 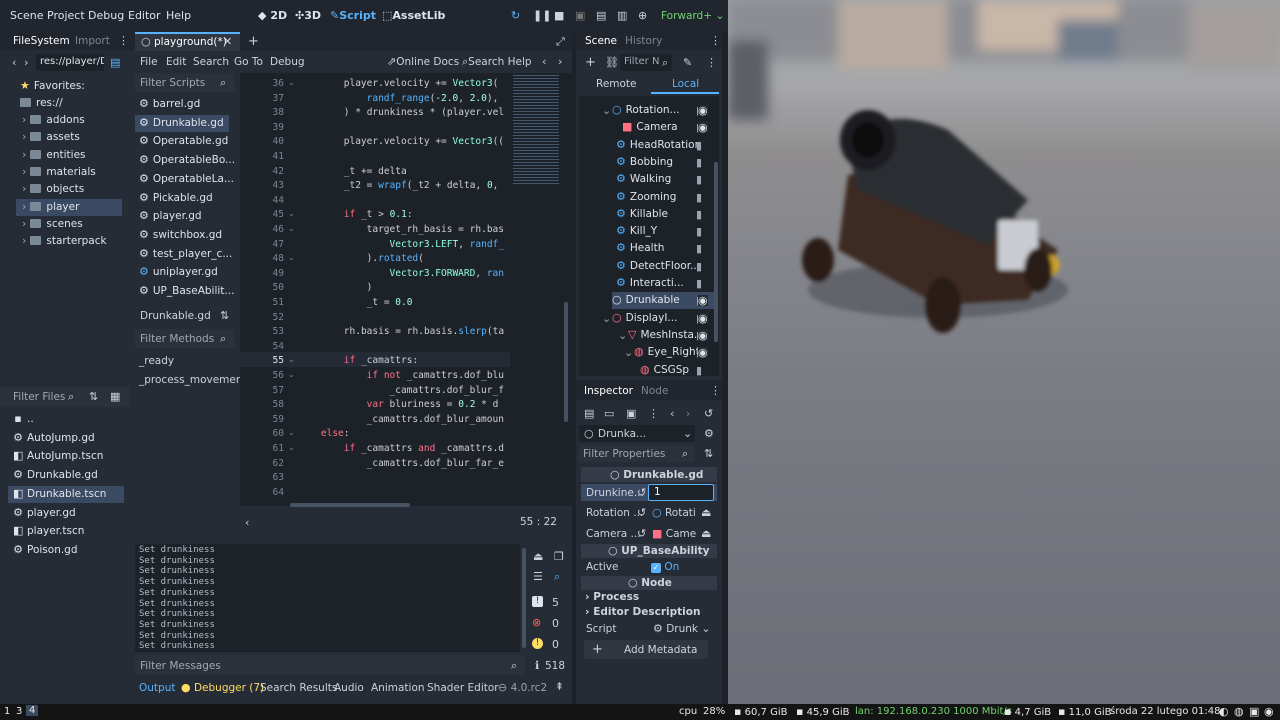 I want to click on menu-goto: Go To, so click(x=248, y=62).